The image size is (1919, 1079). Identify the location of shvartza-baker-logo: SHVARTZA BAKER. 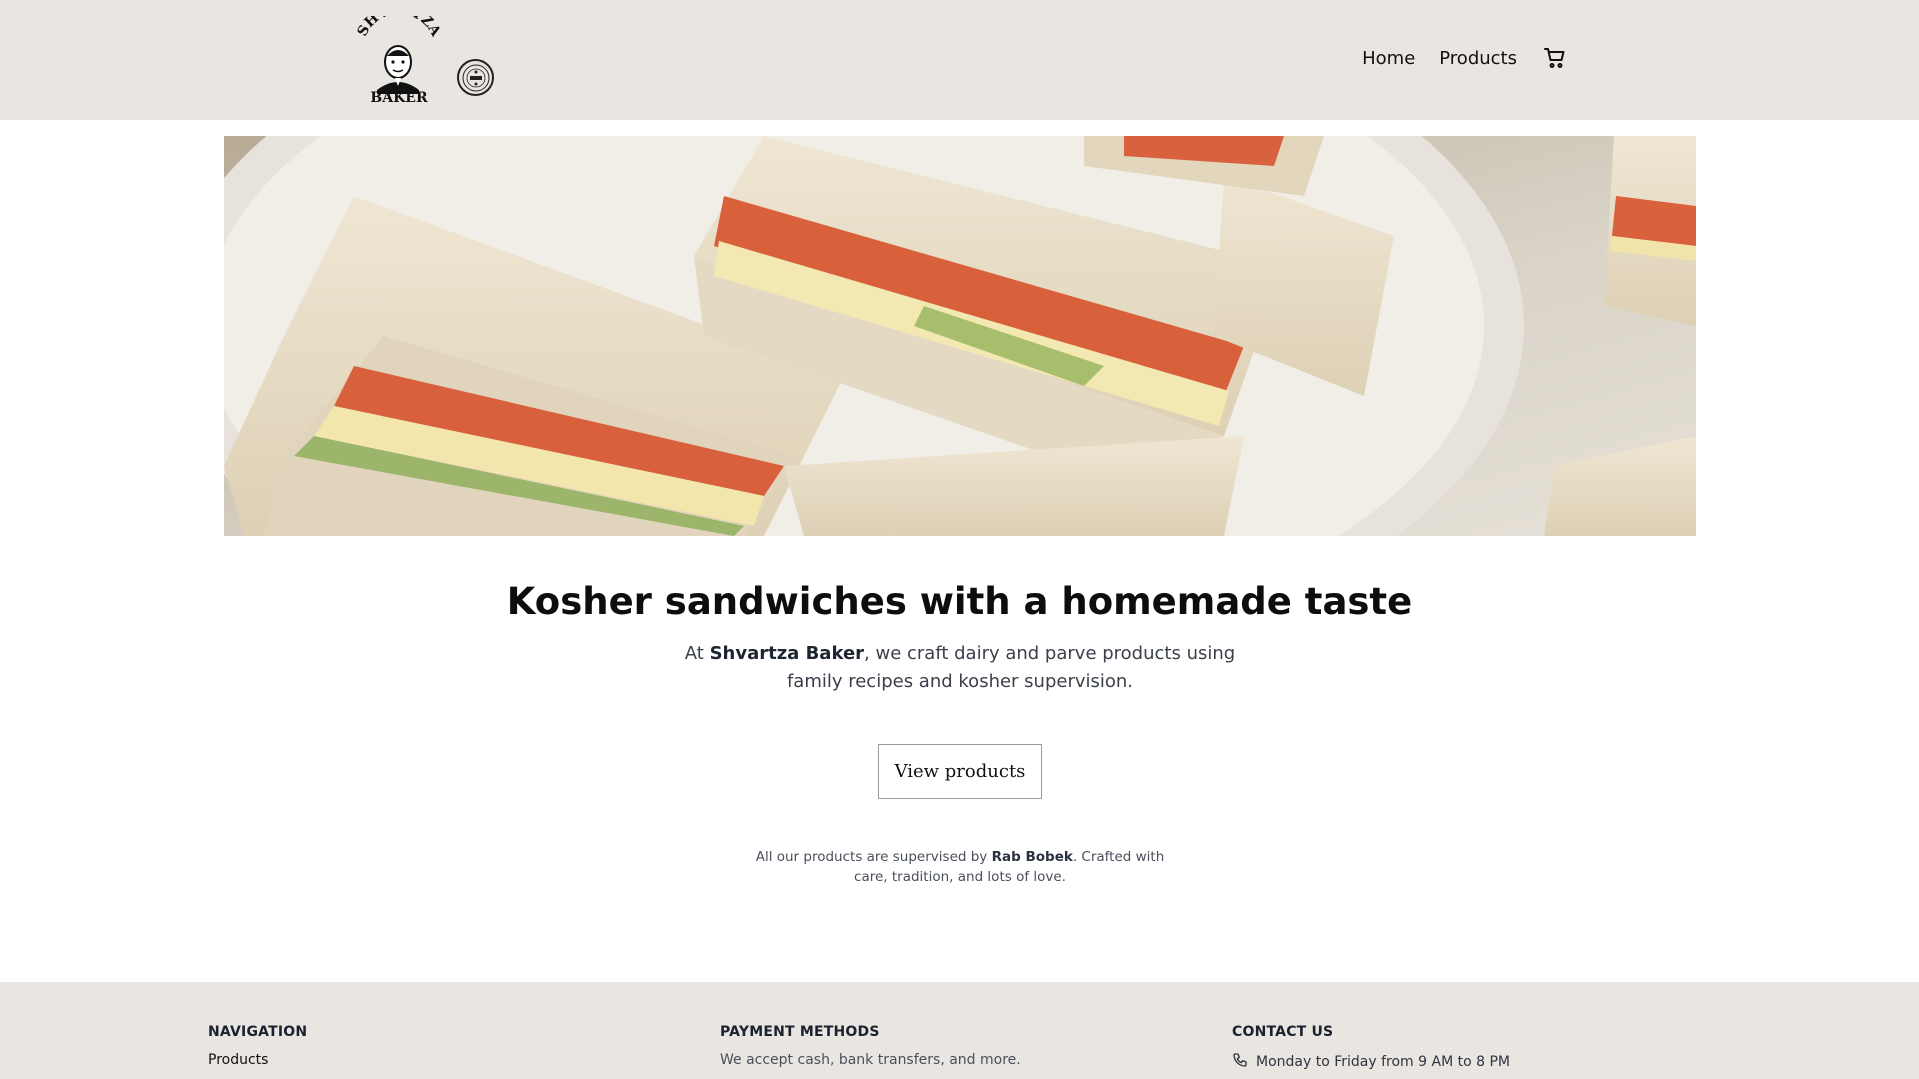
(399, 54).